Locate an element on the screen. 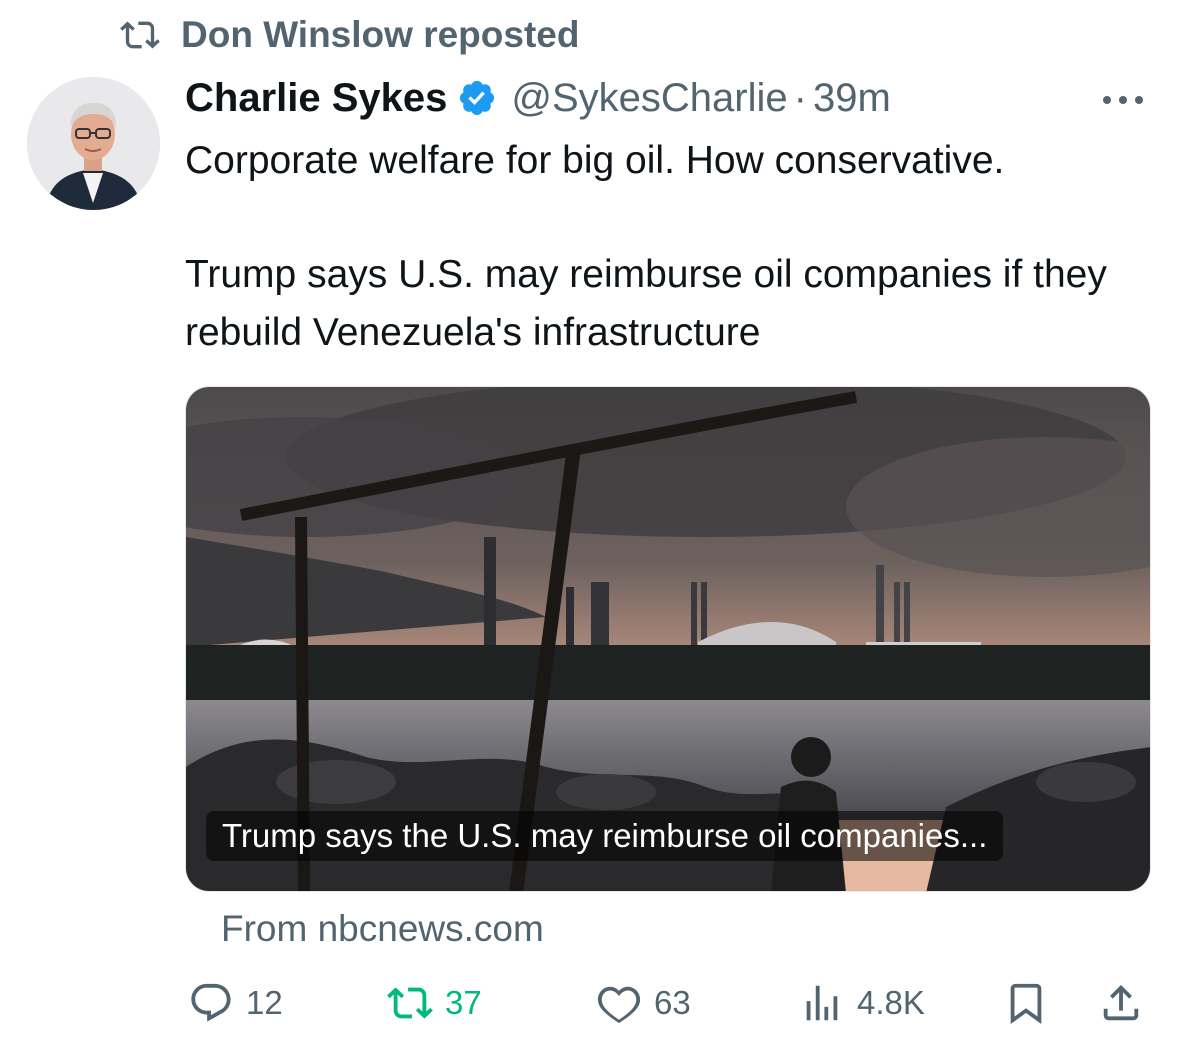  avatar-photo is located at coordinates (93, 143).